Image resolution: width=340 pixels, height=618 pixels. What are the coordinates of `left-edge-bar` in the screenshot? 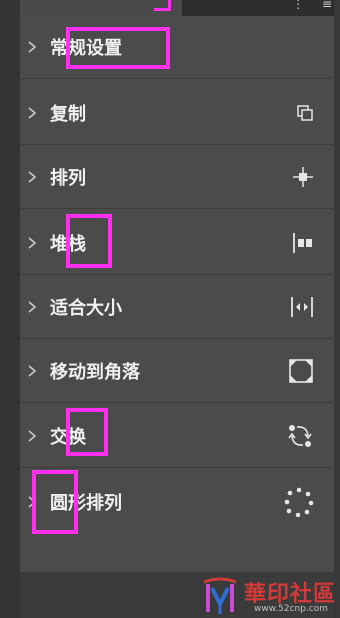 It's located at (10, 309).